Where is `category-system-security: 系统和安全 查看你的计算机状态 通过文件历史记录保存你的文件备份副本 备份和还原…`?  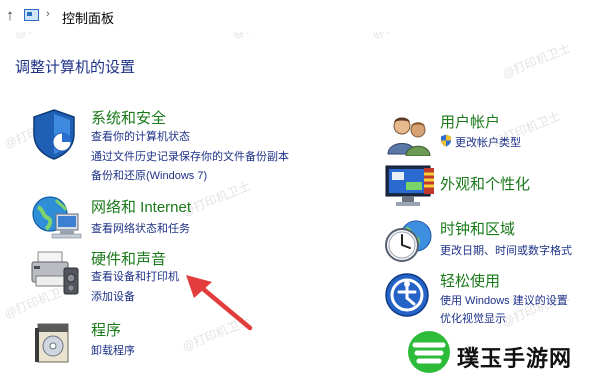
category-system-security: 系统和安全 查看你的计算机状态 通过文件历史记录保存你的文件备份副本 备份和还原… is located at coordinates (165, 145).